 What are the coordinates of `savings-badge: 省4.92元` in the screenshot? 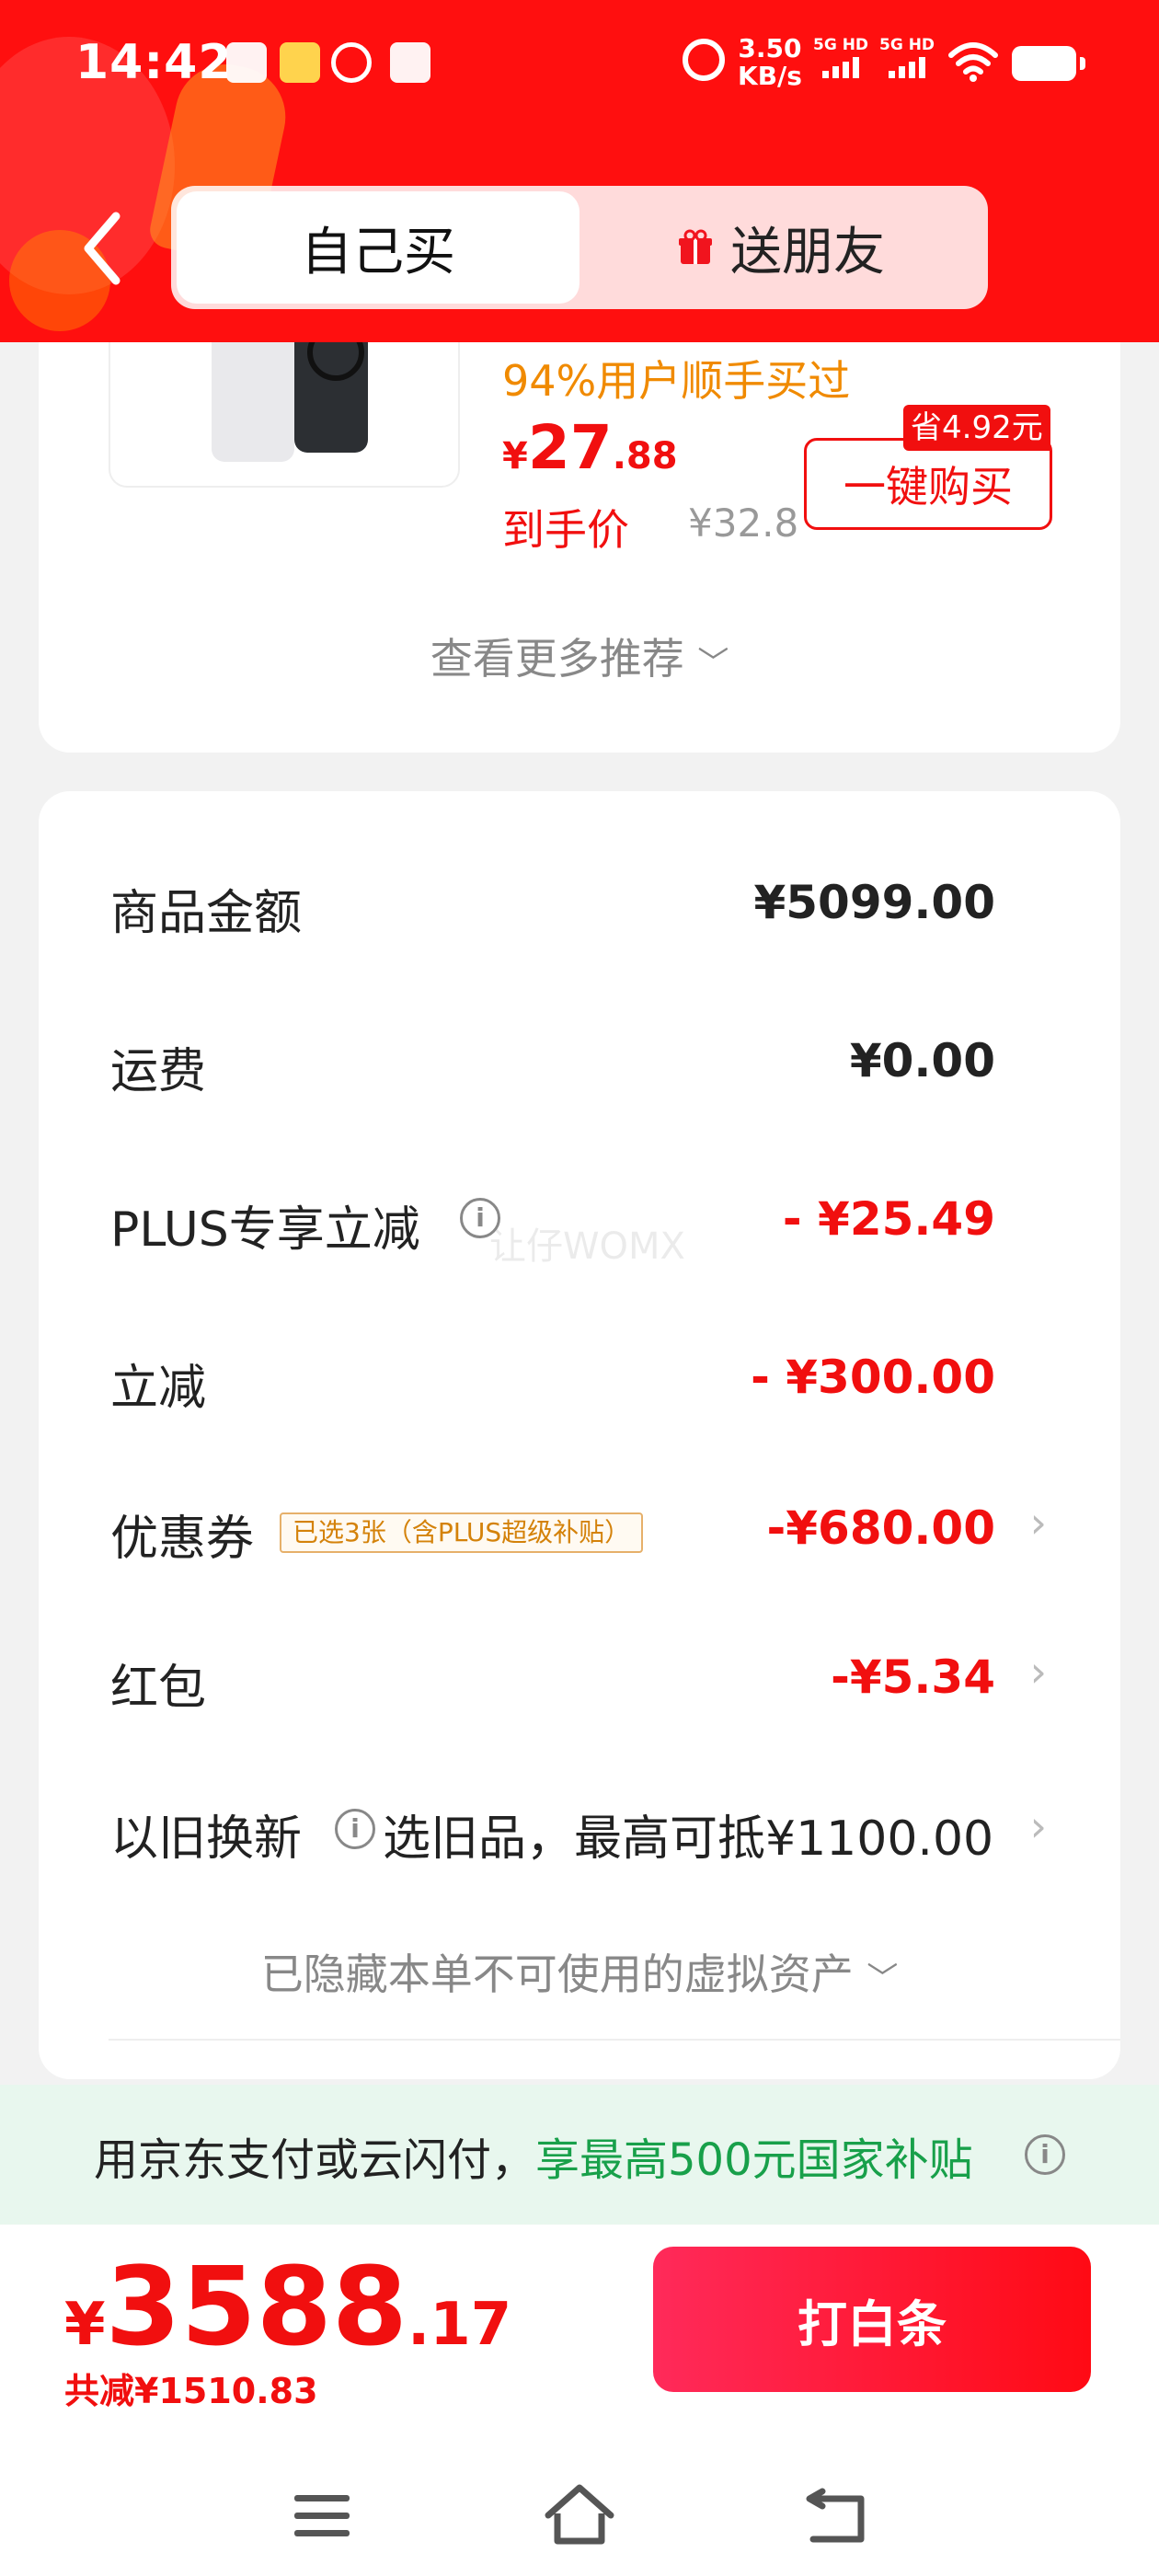 It's located at (976, 428).